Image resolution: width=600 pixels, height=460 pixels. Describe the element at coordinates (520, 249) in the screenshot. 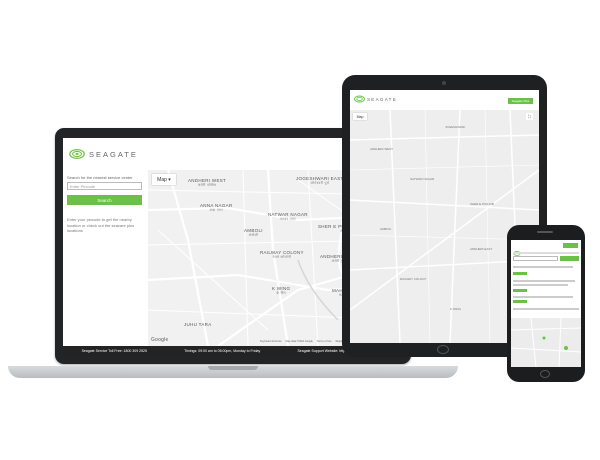

I see `seagate-logo` at that location.